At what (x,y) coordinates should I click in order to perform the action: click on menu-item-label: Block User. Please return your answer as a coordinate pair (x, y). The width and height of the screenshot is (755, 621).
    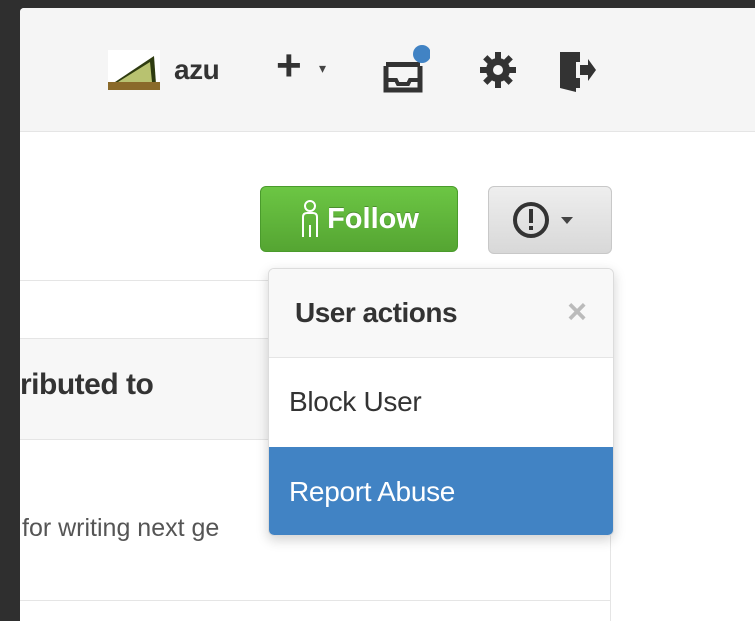
    Looking at the image, I should click on (355, 401).